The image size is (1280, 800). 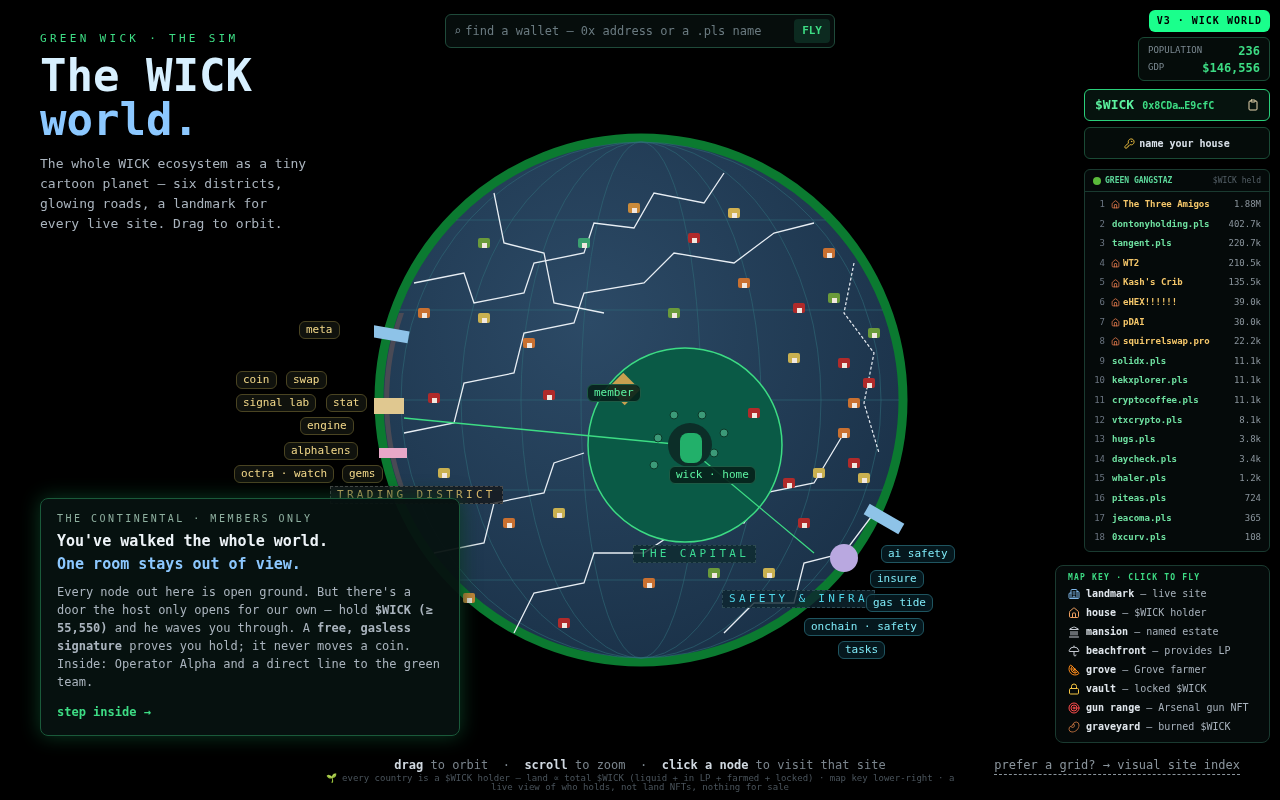 What do you see at coordinates (1140, 498) in the screenshot?
I see `holder-name: piteas.pls` at bounding box center [1140, 498].